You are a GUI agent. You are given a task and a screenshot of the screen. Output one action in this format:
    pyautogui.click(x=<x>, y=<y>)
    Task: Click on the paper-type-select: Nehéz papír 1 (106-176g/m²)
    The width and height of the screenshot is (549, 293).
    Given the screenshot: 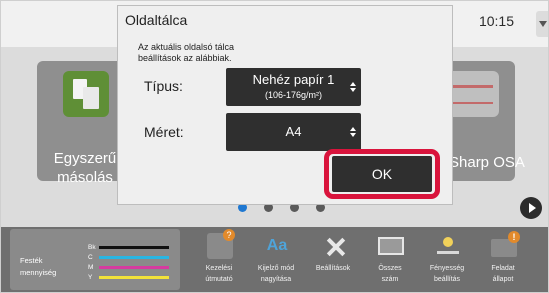 What is the action you would take?
    pyautogui.click(x=293, y=87)
    